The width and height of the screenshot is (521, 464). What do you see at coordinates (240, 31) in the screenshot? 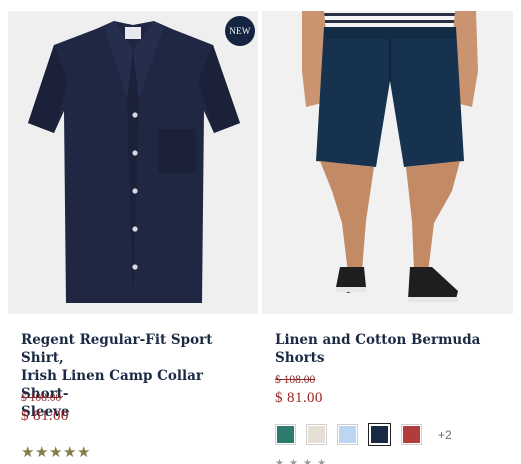
I see `new-badge: NEW` at bounding box center [240, 31].